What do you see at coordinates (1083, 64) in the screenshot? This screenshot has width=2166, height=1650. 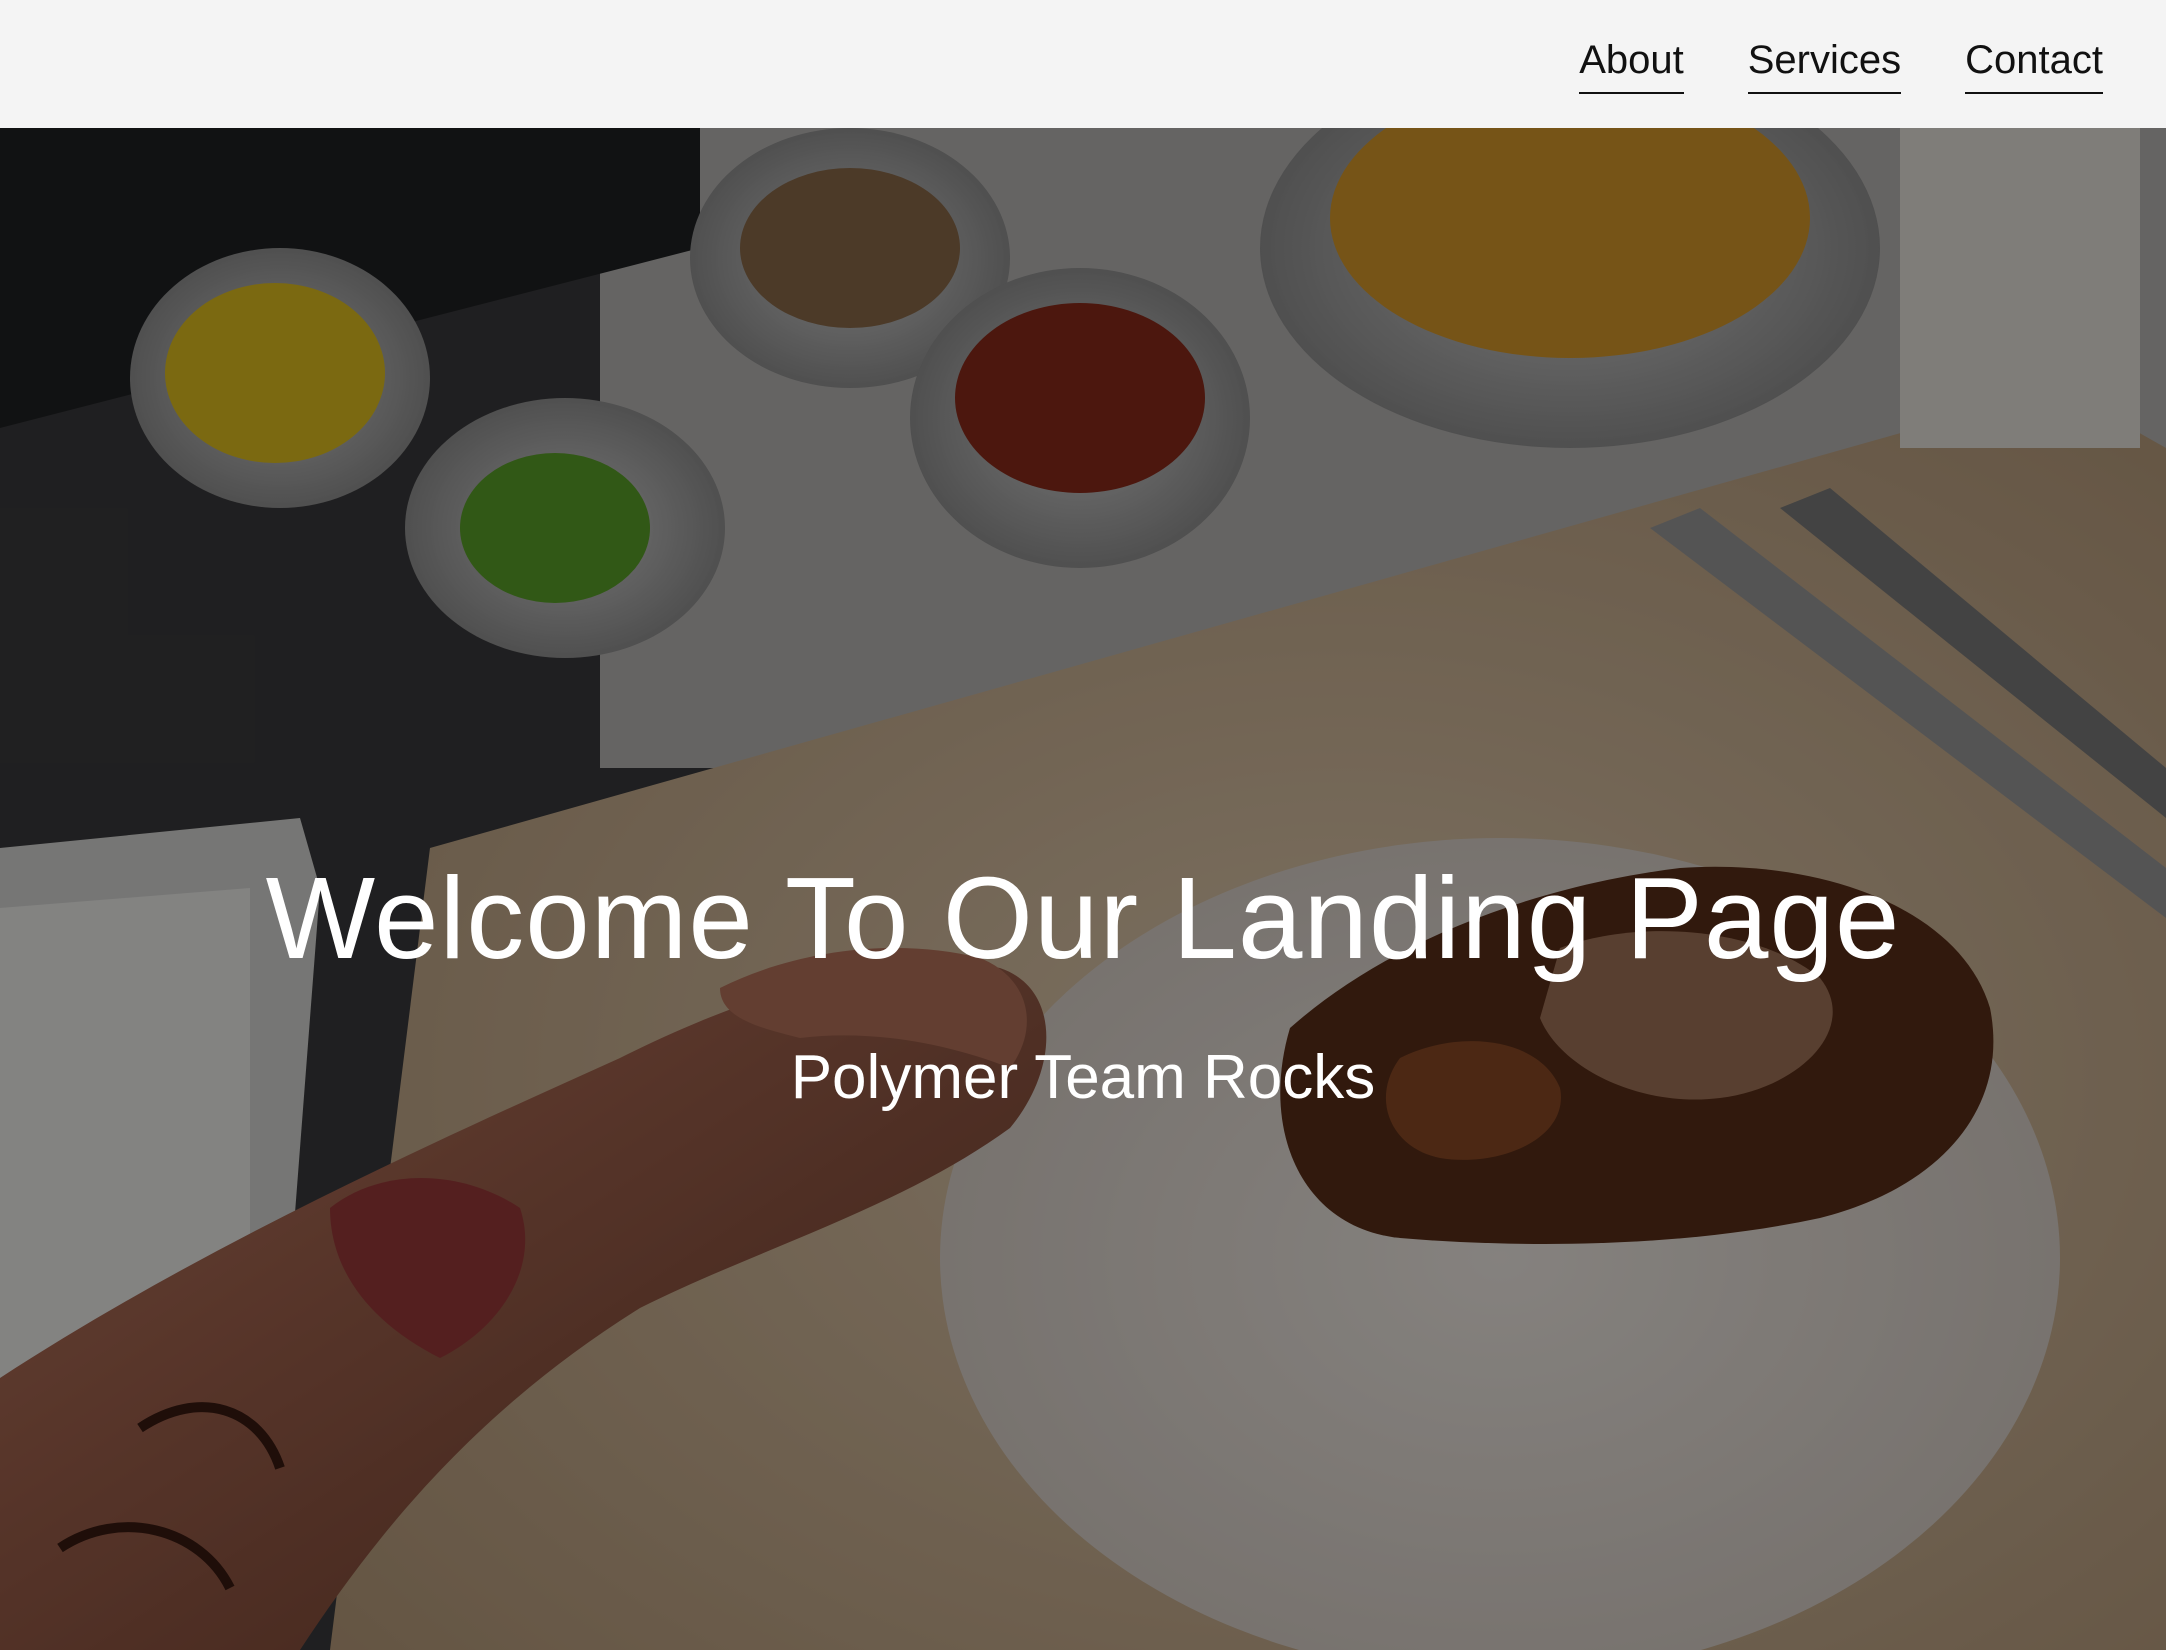 I see `site-header: About Services Contact` at bounding box center [1083, 64].